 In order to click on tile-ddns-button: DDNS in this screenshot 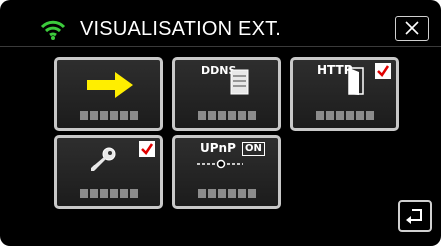, I will do `click(226, 94)`.